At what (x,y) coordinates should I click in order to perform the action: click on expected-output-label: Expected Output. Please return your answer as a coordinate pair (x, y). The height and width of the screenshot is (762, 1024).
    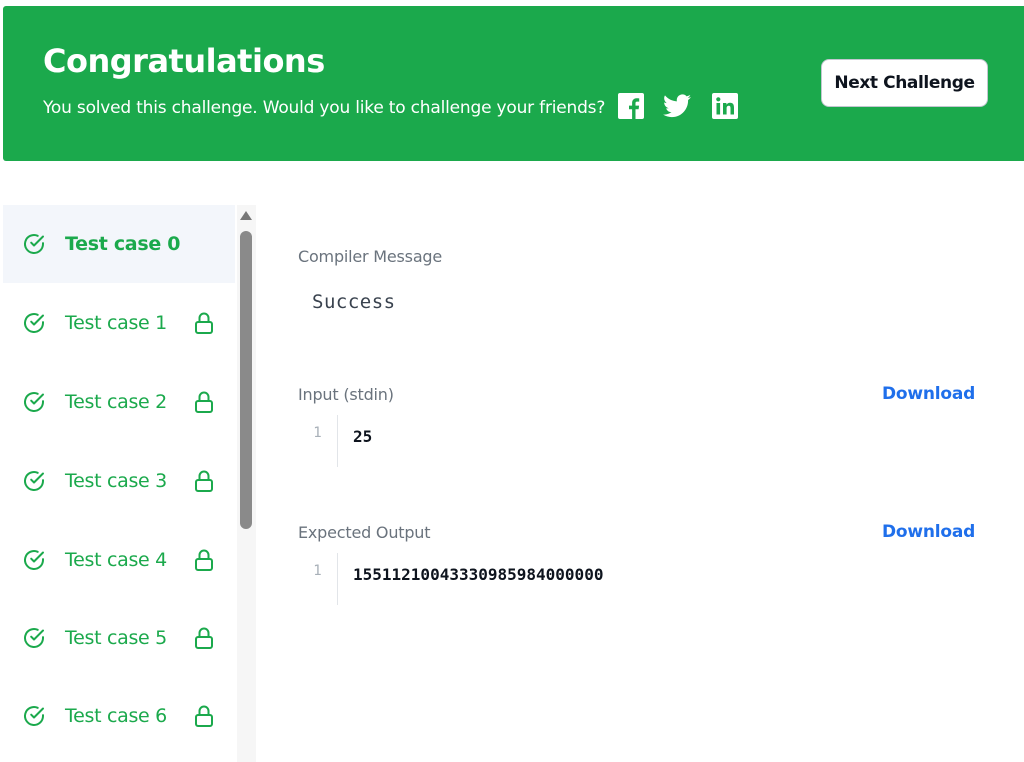
    Looking at the image, I should click on (364, 532).